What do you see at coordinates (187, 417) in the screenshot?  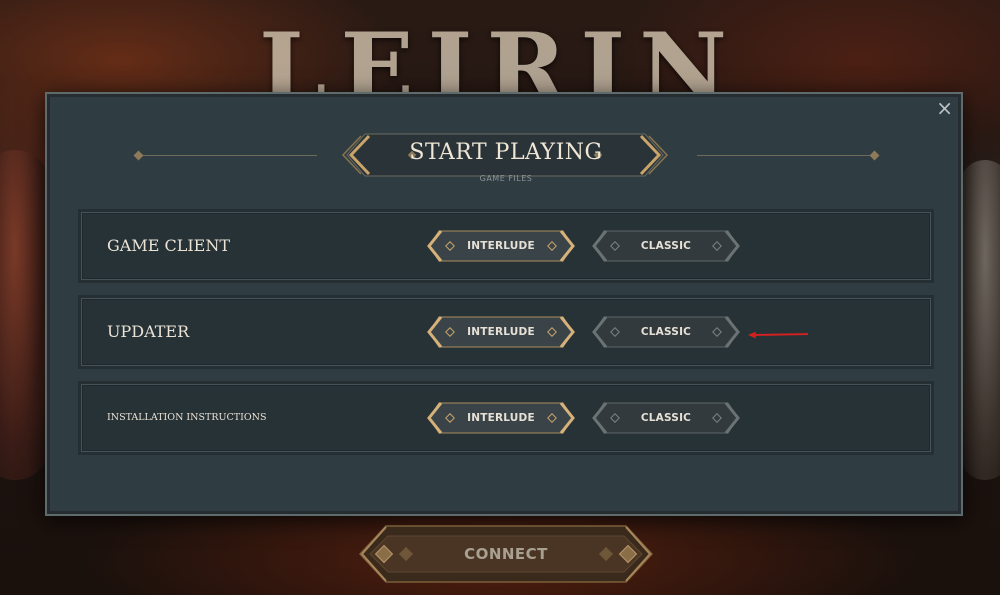 I see `row-label: INSTALLATION INSTRUCTIONS` at bounding box center [187, 417].